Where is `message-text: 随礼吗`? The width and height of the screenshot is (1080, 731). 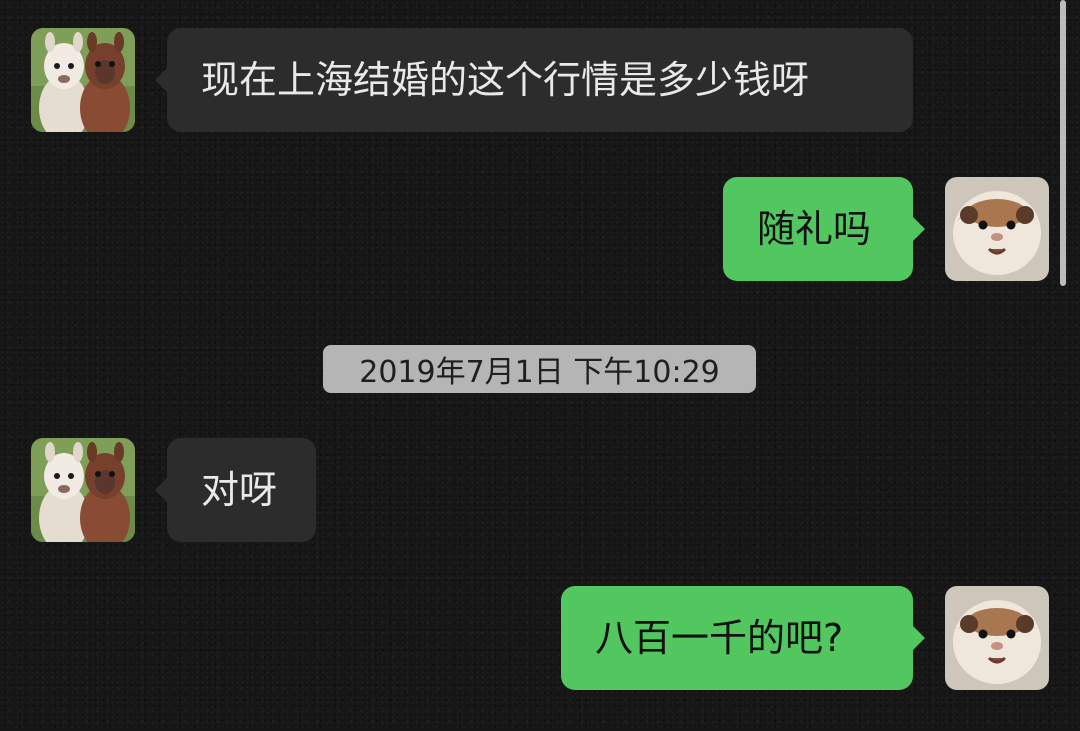
message-text: 随礼吗 is located at coordinates (814, 229).